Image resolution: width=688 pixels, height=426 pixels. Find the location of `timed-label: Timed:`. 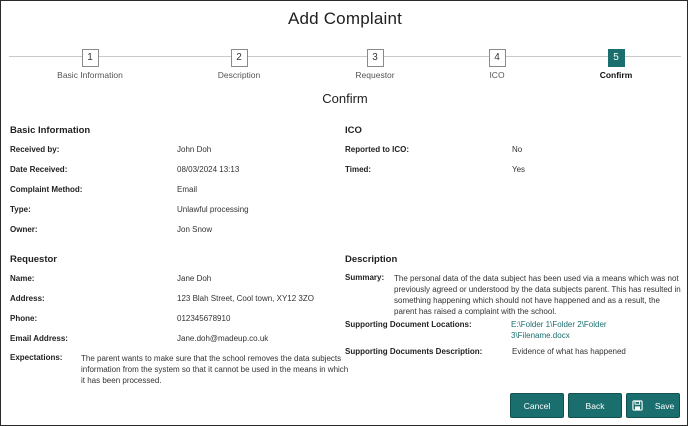

timed-label: Timed: is located at coordinates (358, 169).